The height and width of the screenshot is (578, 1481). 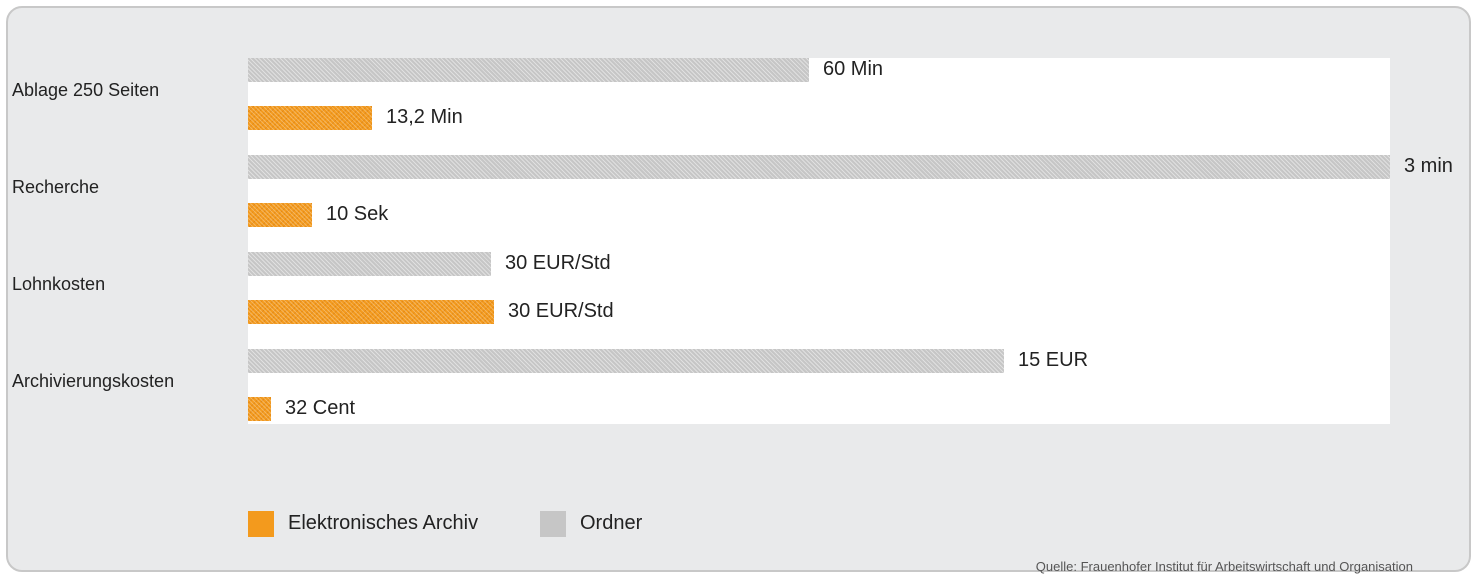 What do you see at coordinates (56, 187) in the screenshot?
I see `category-label-recherche: Recherche` at bounding box center [56, 187].